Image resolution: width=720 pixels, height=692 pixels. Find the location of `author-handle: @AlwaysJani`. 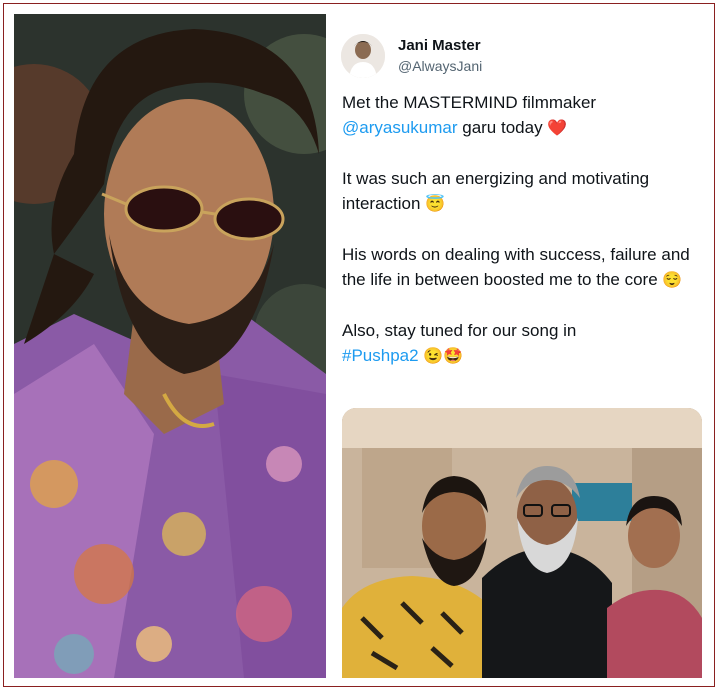

author-handle: @AlwaysJani is located at coordinates (440, 66).